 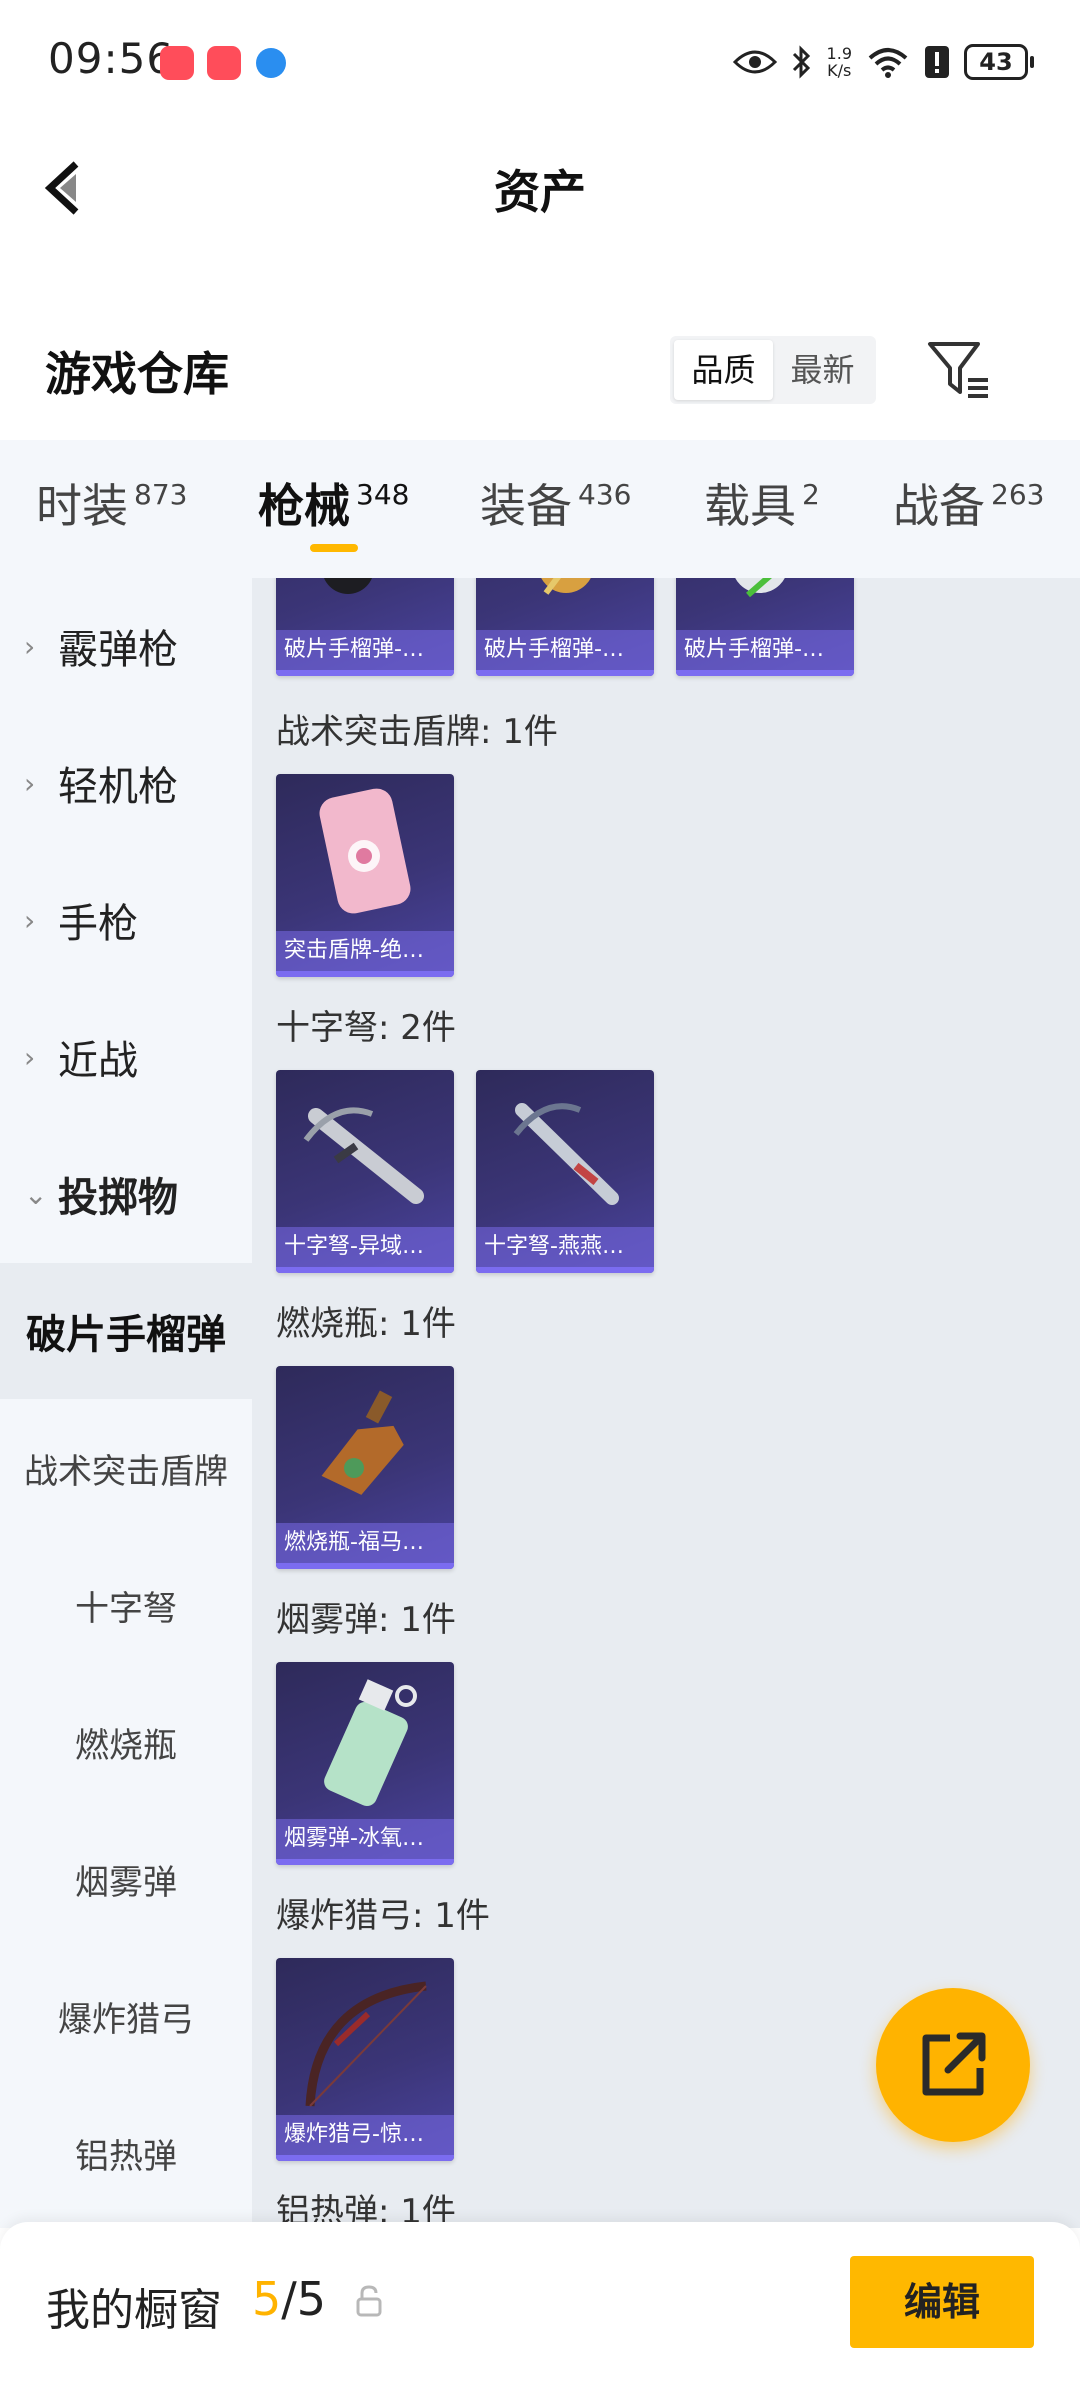 I want to click on sidebar-subitem-smoke-grenade: 烟雾弹, so click(x=126, y=1879).